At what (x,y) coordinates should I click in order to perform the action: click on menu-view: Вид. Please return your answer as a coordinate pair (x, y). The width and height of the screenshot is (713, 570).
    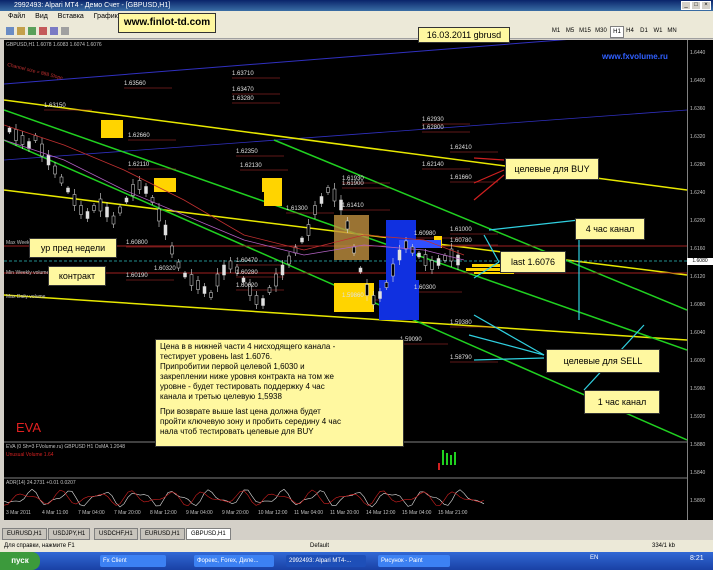
    Looking at the image, I should click on (41, 16).